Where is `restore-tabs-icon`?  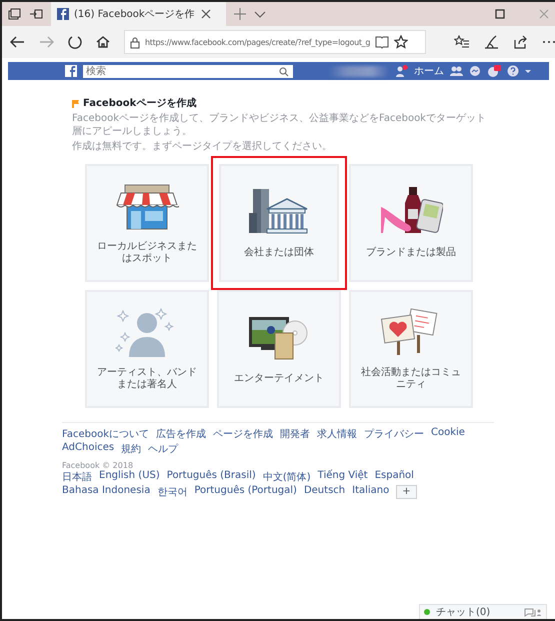 restore-tabs-icon is located at coordinates (36, 14).